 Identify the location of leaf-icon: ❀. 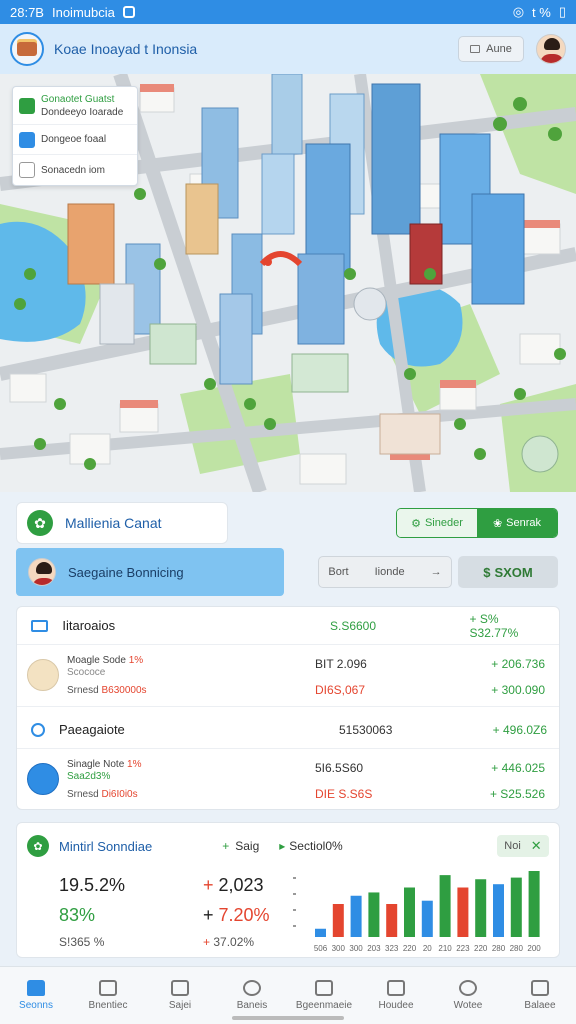
(497, 523).